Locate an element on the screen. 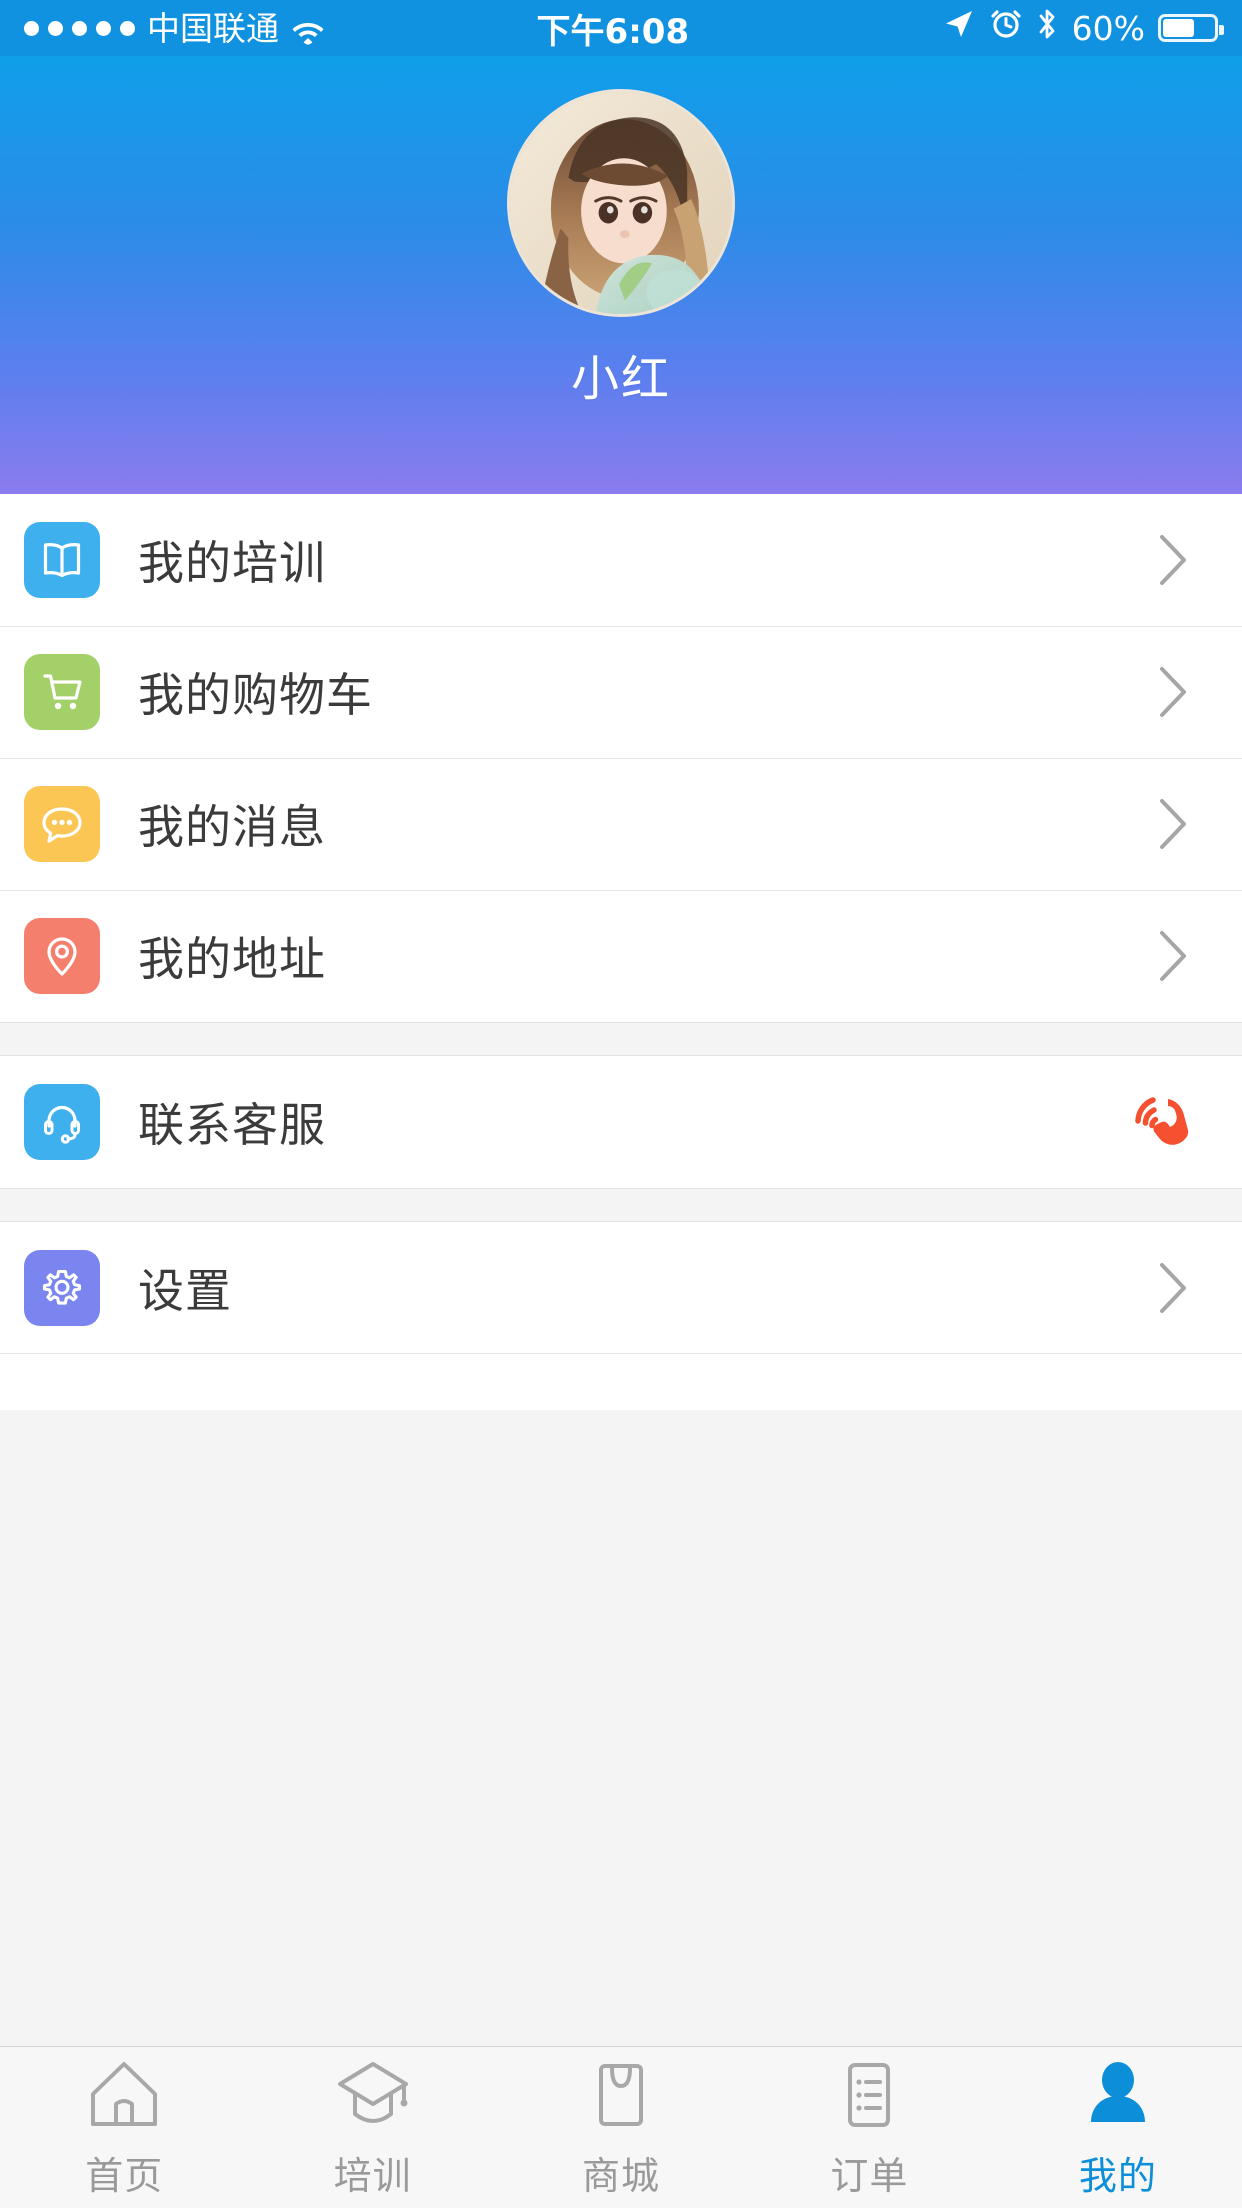 The image size is (1242, 2208). menu-item-label: 我的培训 is located at coordinates (232, 563).